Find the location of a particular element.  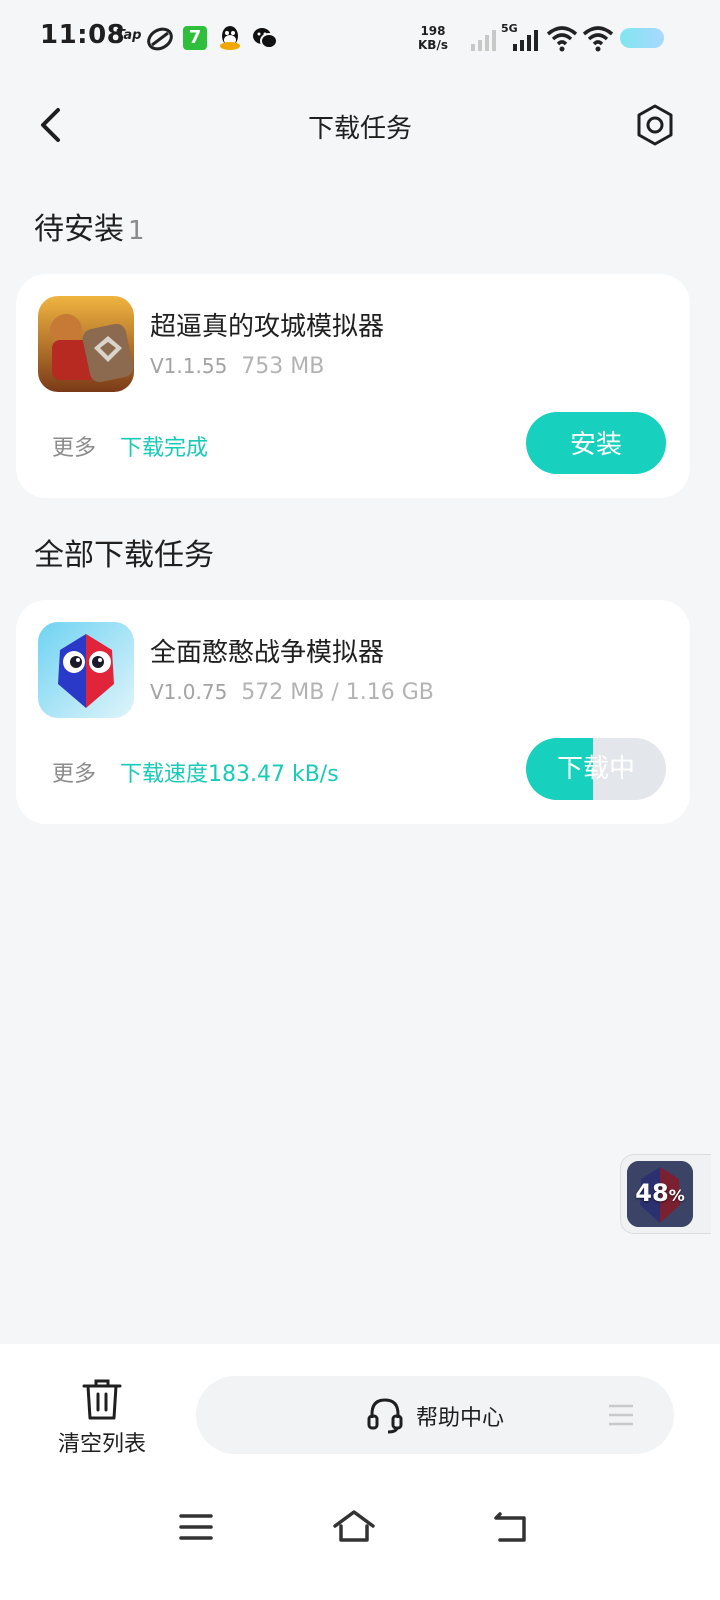

headset-icon is located at coordinates (385, 1416).